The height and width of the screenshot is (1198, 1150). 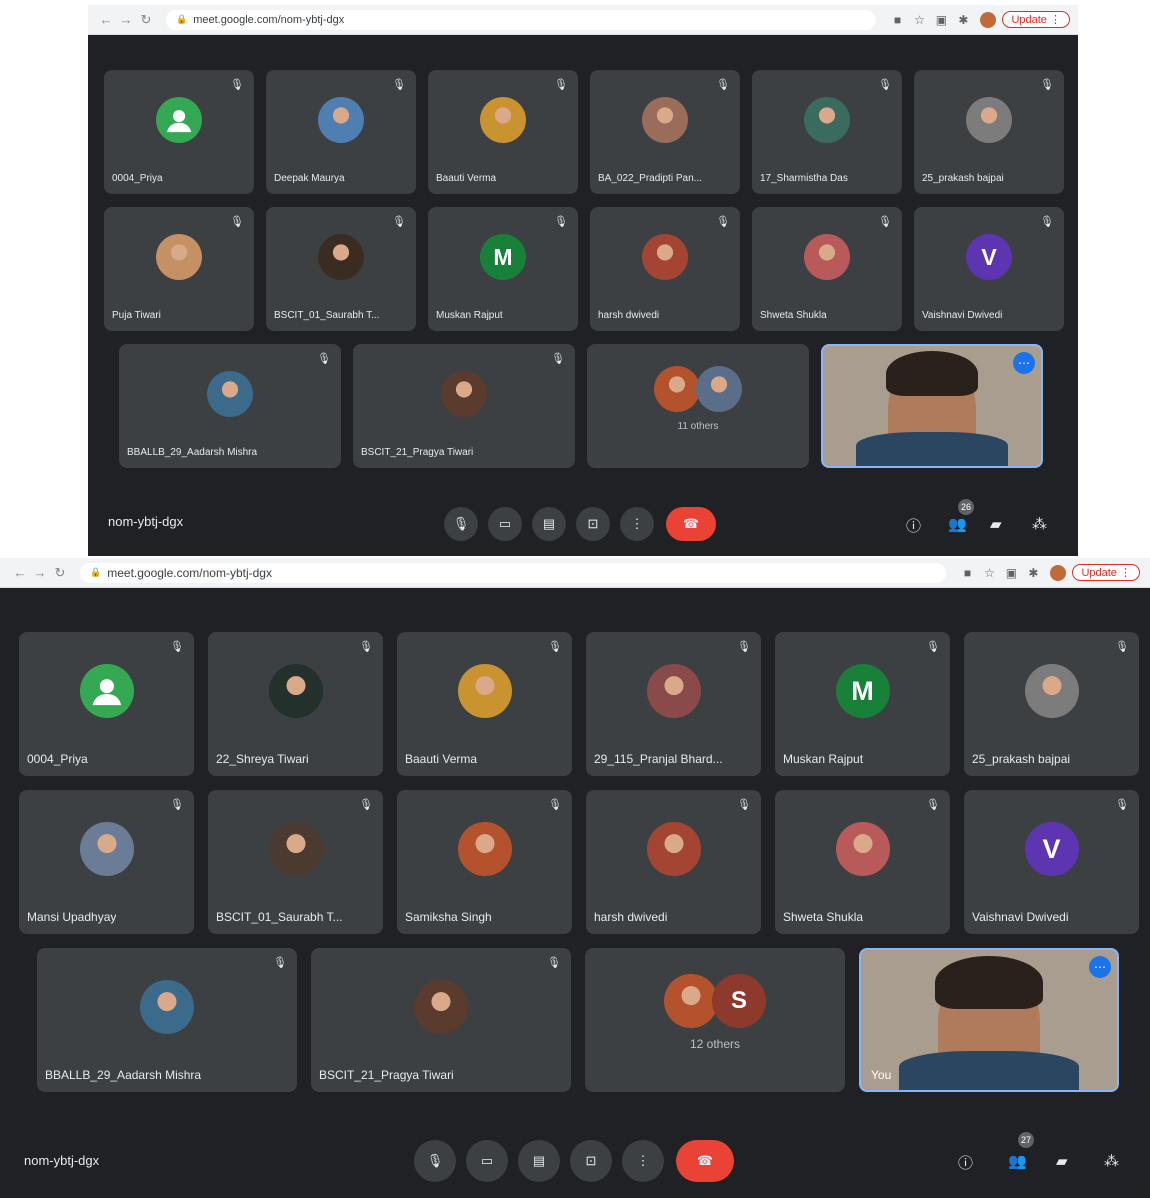 I want to click on participant-tile: 🎙 17_Sharmistha Das, so click(x=827, y=132).